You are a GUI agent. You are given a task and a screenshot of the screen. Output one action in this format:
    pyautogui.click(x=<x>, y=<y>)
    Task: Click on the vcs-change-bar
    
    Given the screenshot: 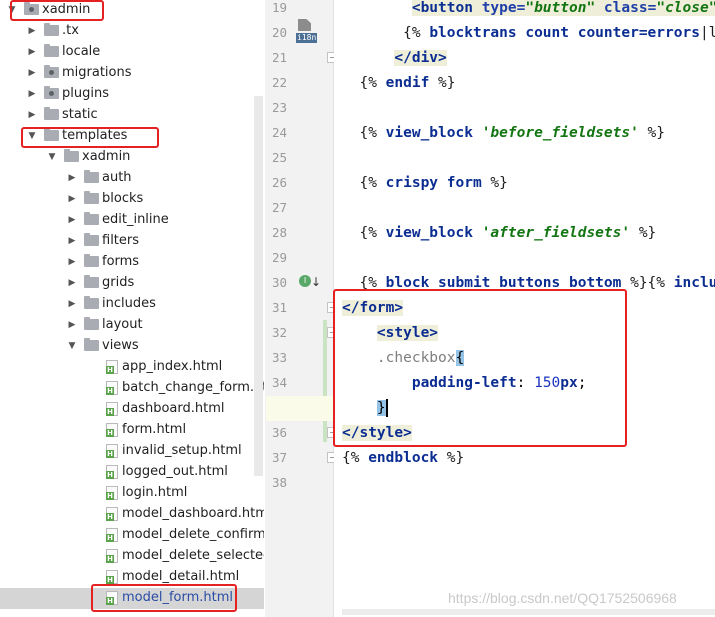 What is the action you would take?
    pyautogui.click(x=325, y=381)
    